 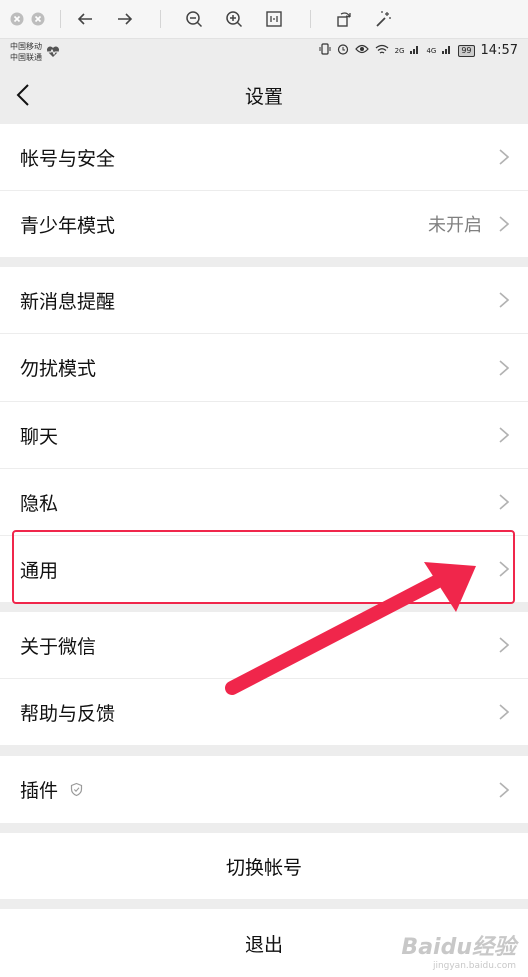 What do you see at coordinates (350, 628) in the screenshot?
I see `red-arrow-annotation` at bounding box center [350, 628].